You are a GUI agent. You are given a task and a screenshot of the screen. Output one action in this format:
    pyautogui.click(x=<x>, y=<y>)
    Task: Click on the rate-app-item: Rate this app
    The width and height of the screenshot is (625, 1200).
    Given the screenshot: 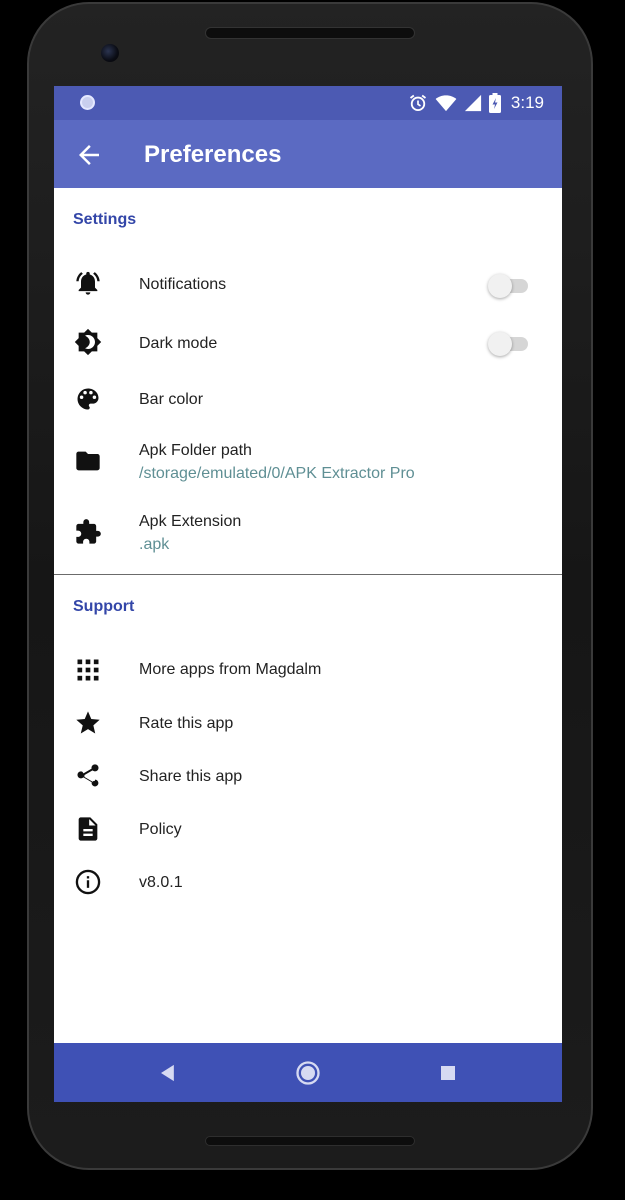 What is the action you would take?
    pyautogui.click(x=308, y=724)
    